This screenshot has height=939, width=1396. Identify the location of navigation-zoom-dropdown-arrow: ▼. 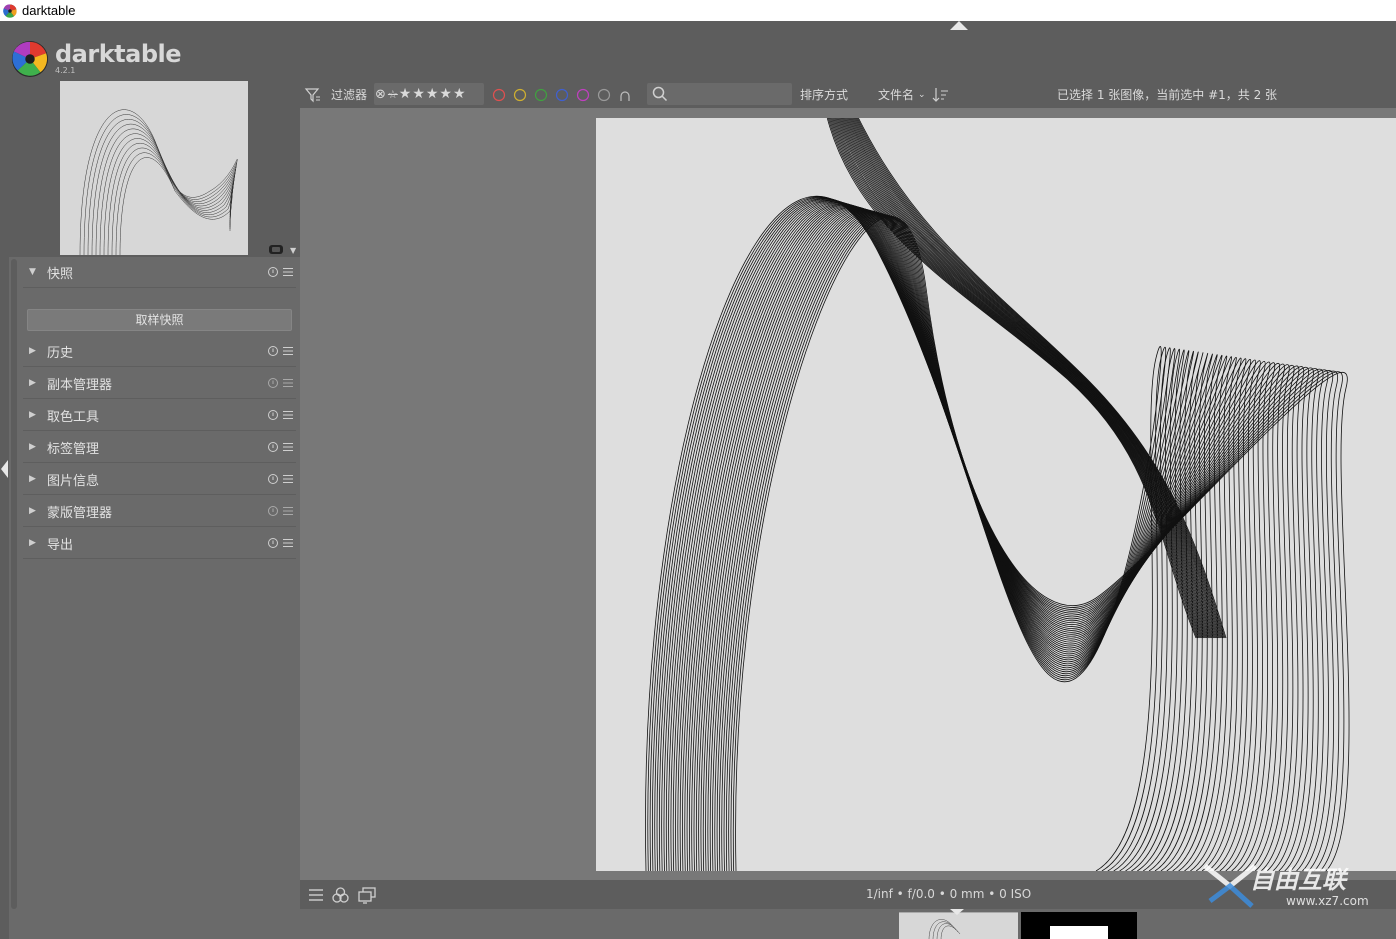
(293, 250).